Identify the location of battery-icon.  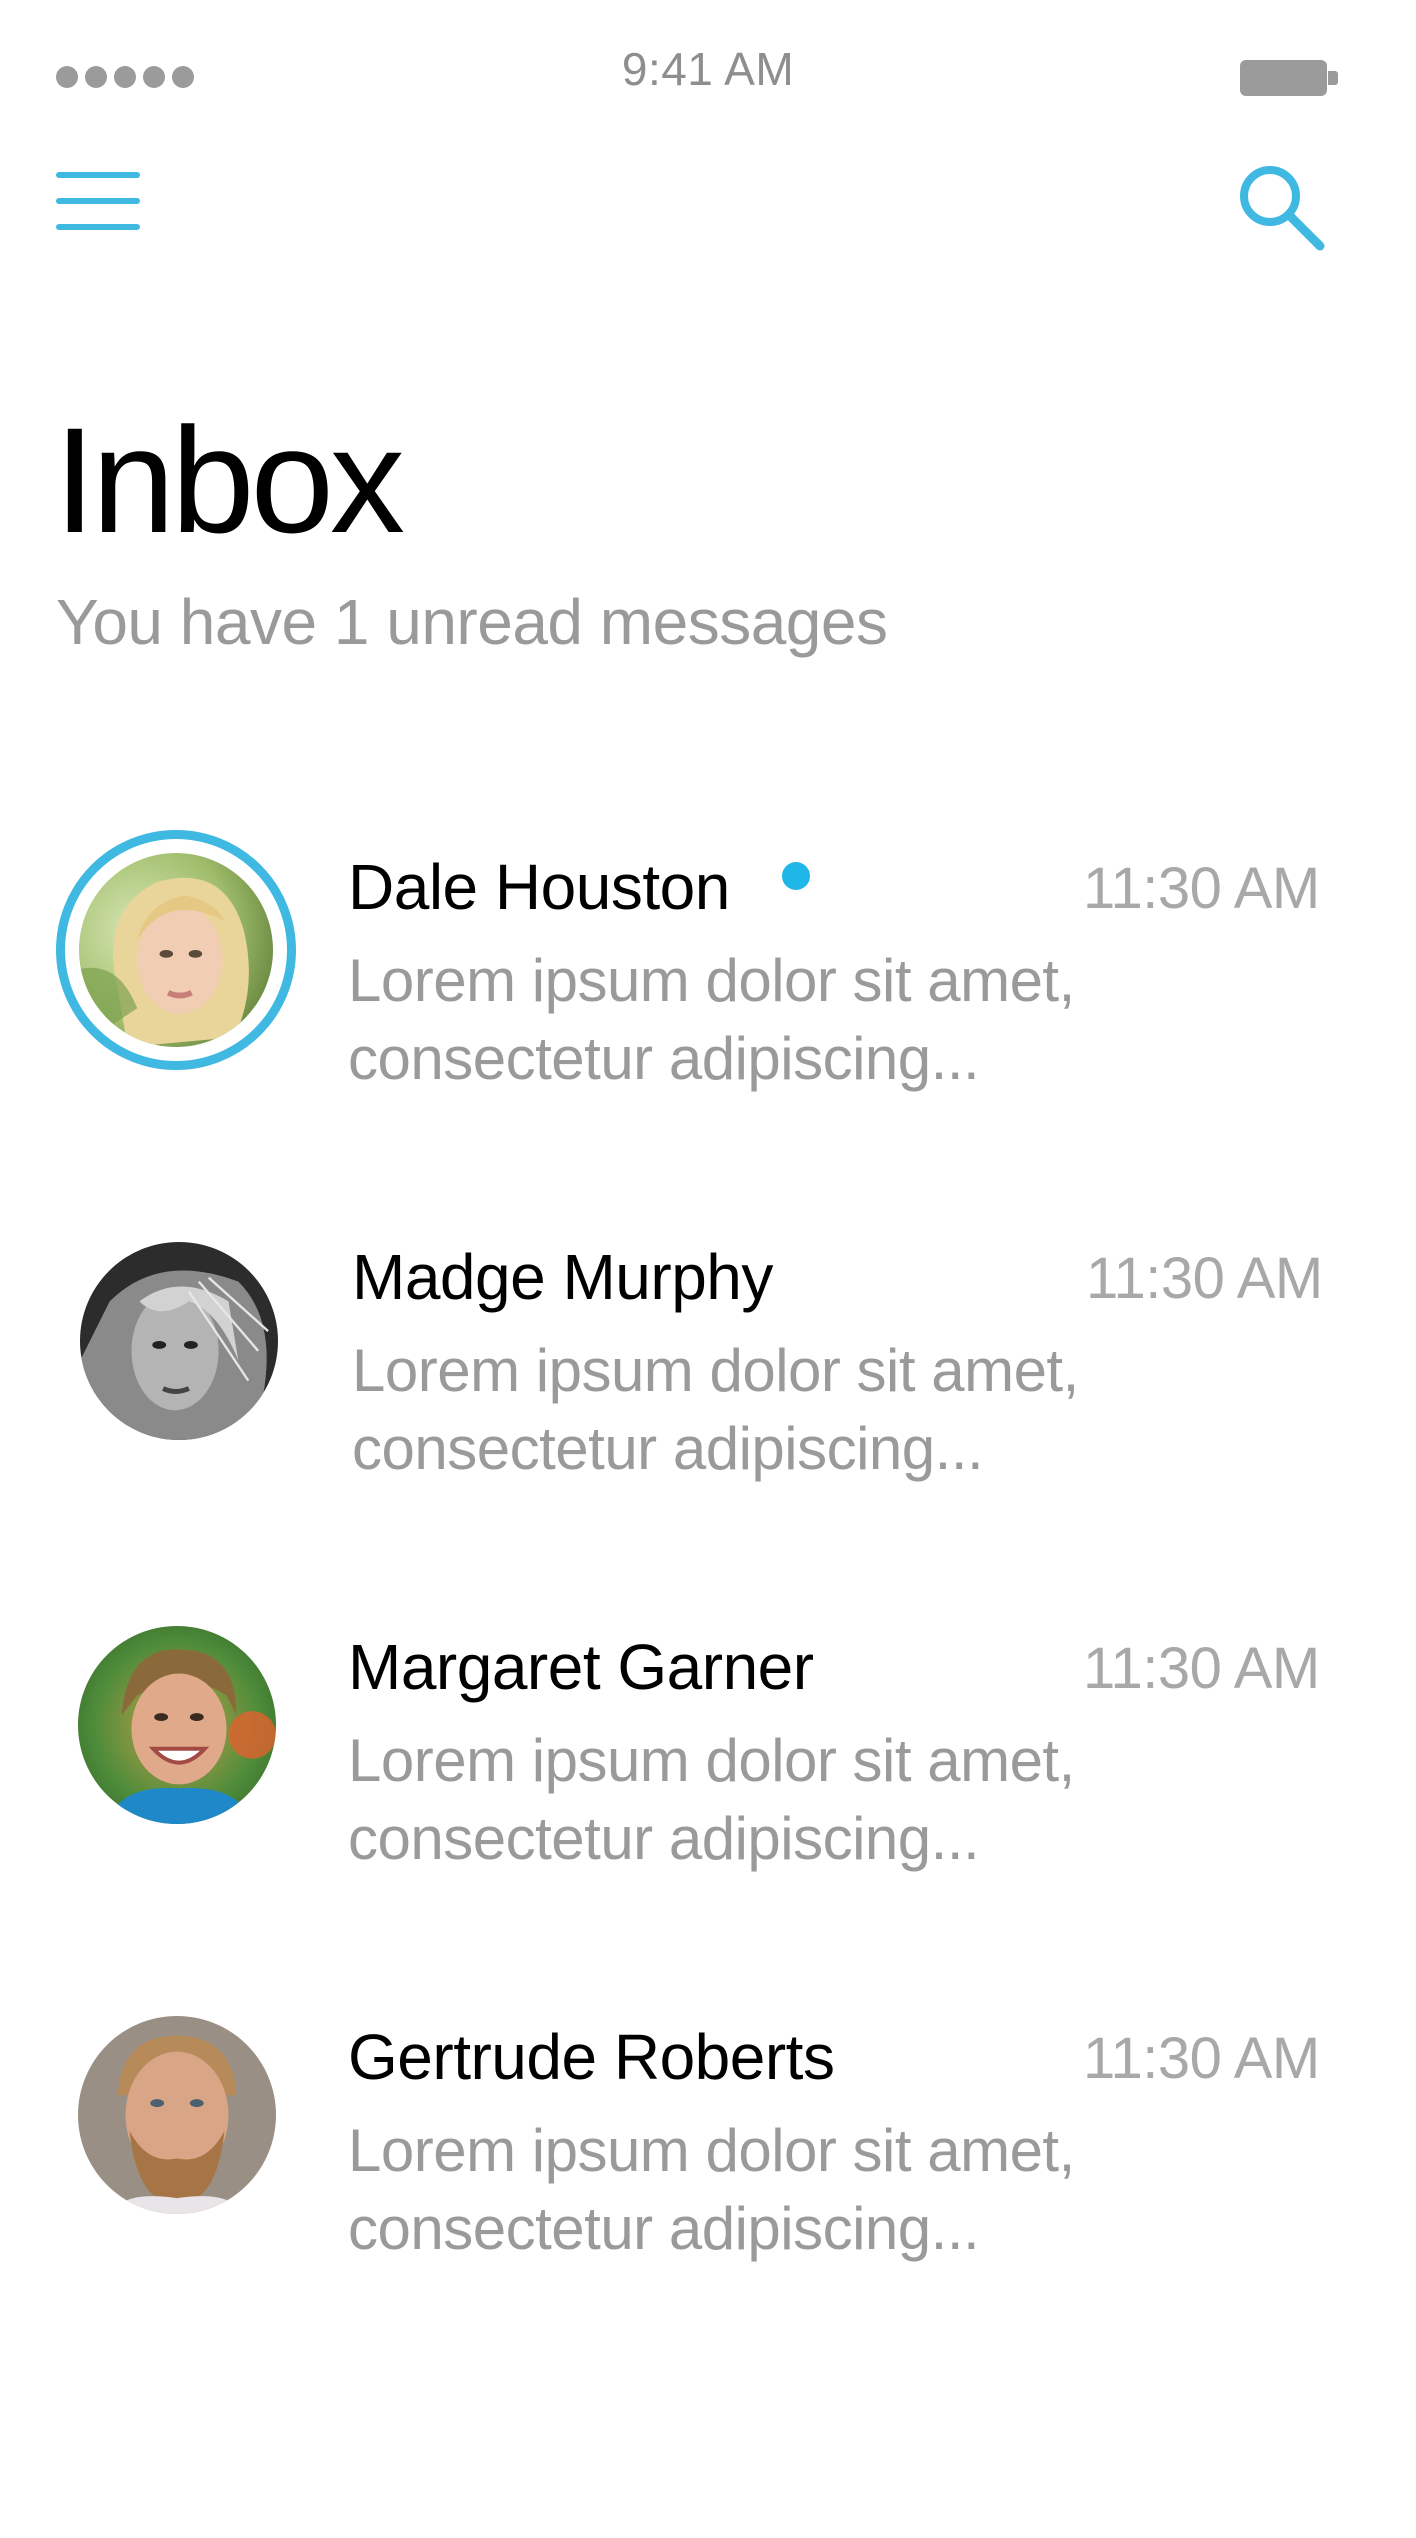
(1289, 78).